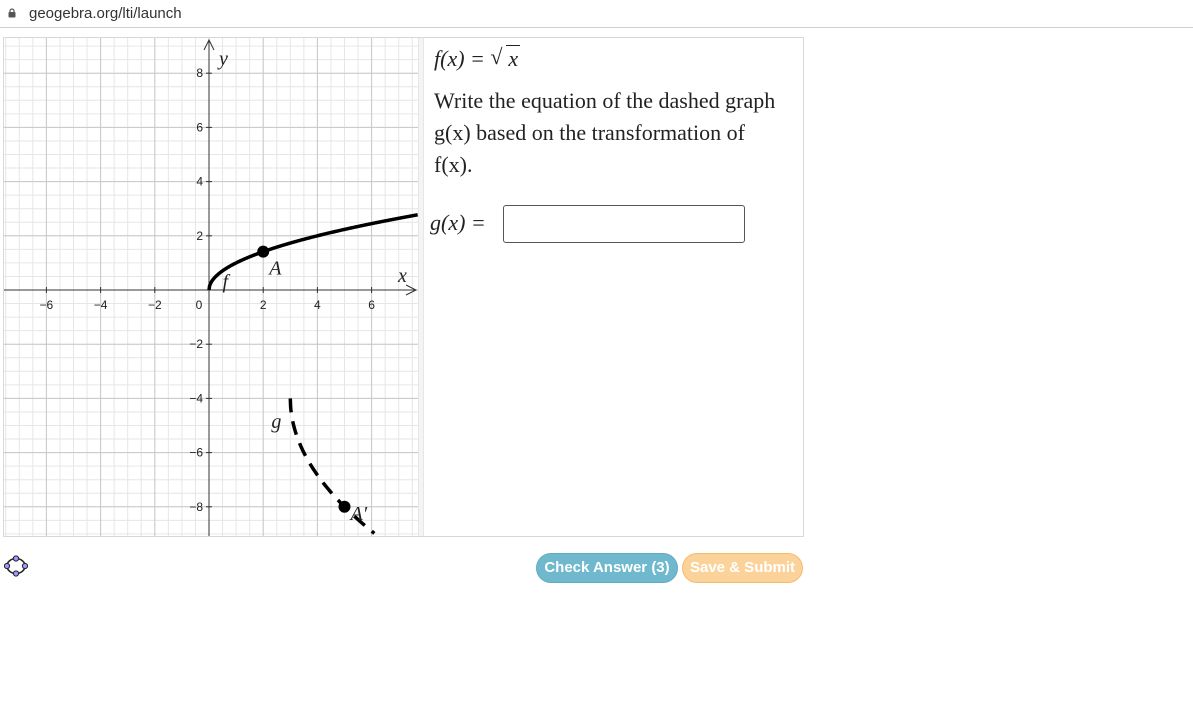 The image size is (1193, 727). What do you see at coordinates (742, 568) in the screenshot?
I see `save-submit-button: Save & Submit` at bounding box center [742, 568].